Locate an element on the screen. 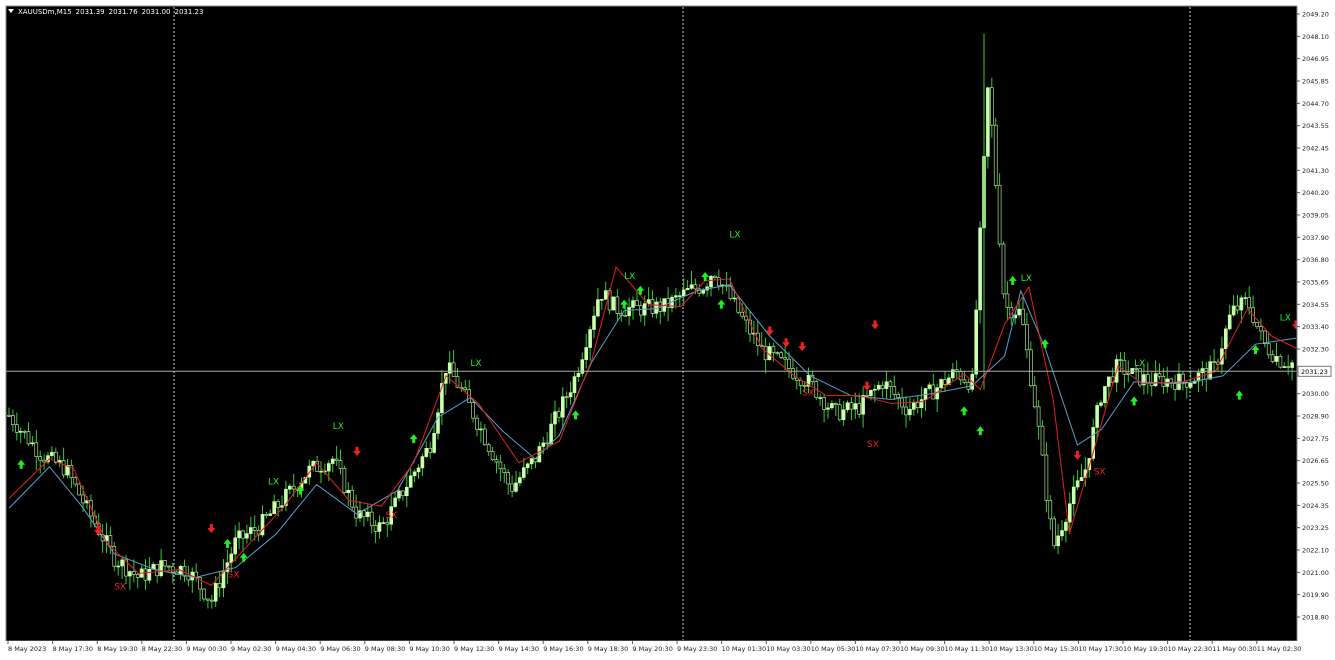 This screenshot has width=1335, height=660. time-tick-label: 9 May 00:30 is located at coordinates (206, 649).